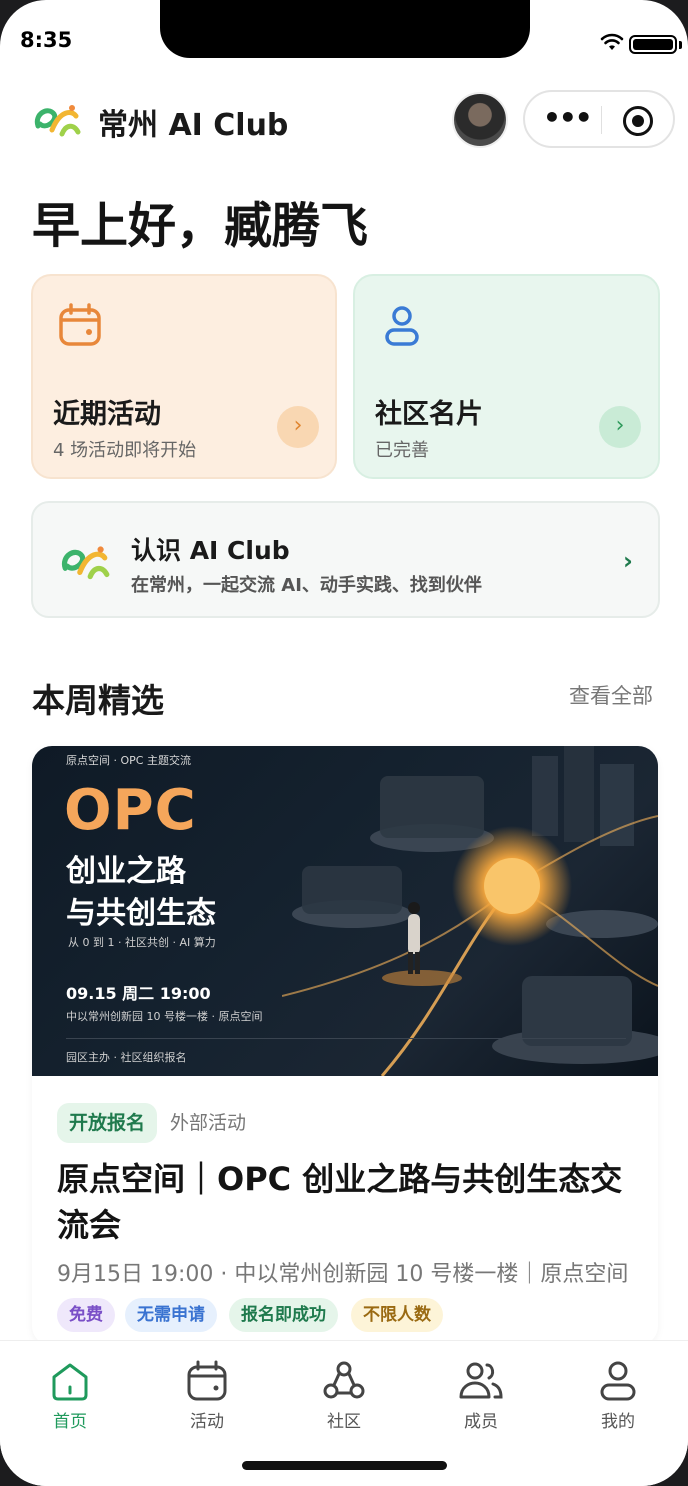 This screenshot has width=688, height=1486. I want to click on tab-events: 活动, so click(207, 1394).